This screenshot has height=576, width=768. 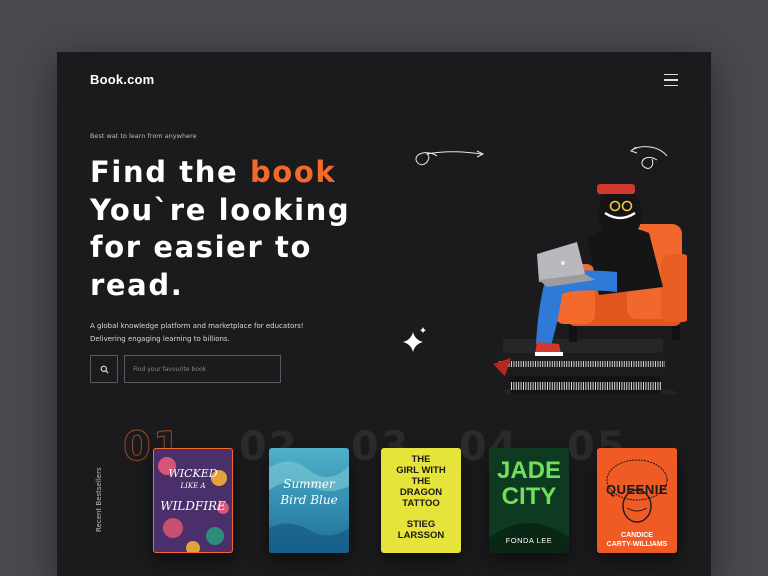 I want to click on title-line: Bird Blue, so click(x=309, y=500).